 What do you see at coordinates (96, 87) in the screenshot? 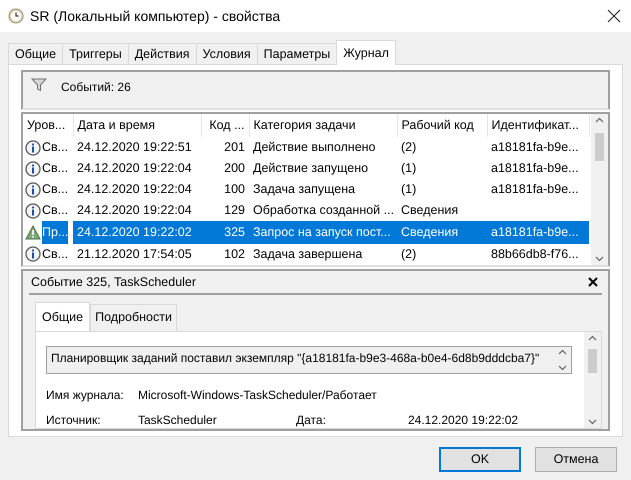
I see `events-count: Событий: 26` at bounding box center [96, 87].